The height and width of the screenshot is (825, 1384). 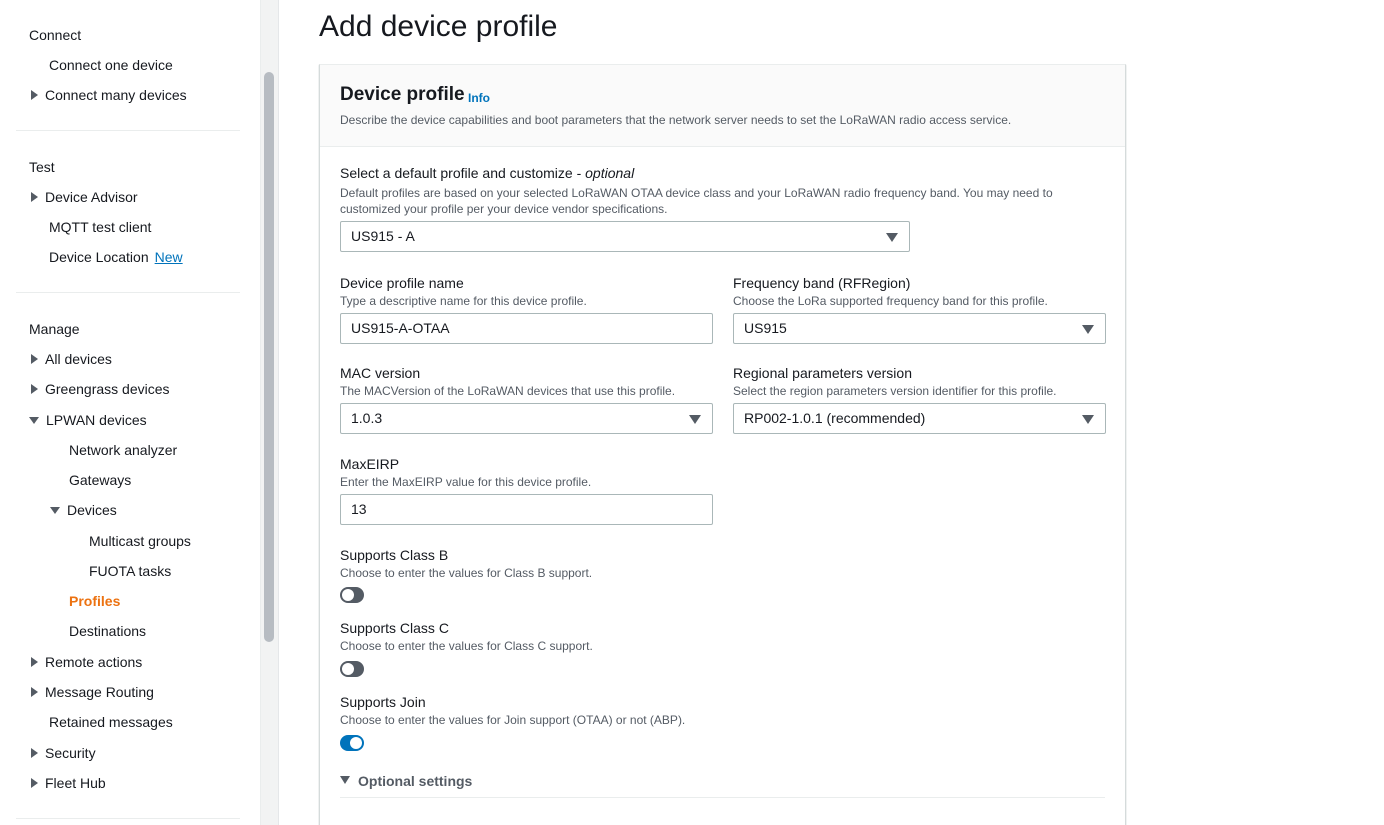 What do you see at coordinates (83, 510) in the screenshot?
I see `sidebar-item-devices: Devices` at bounding box center [83, 510].